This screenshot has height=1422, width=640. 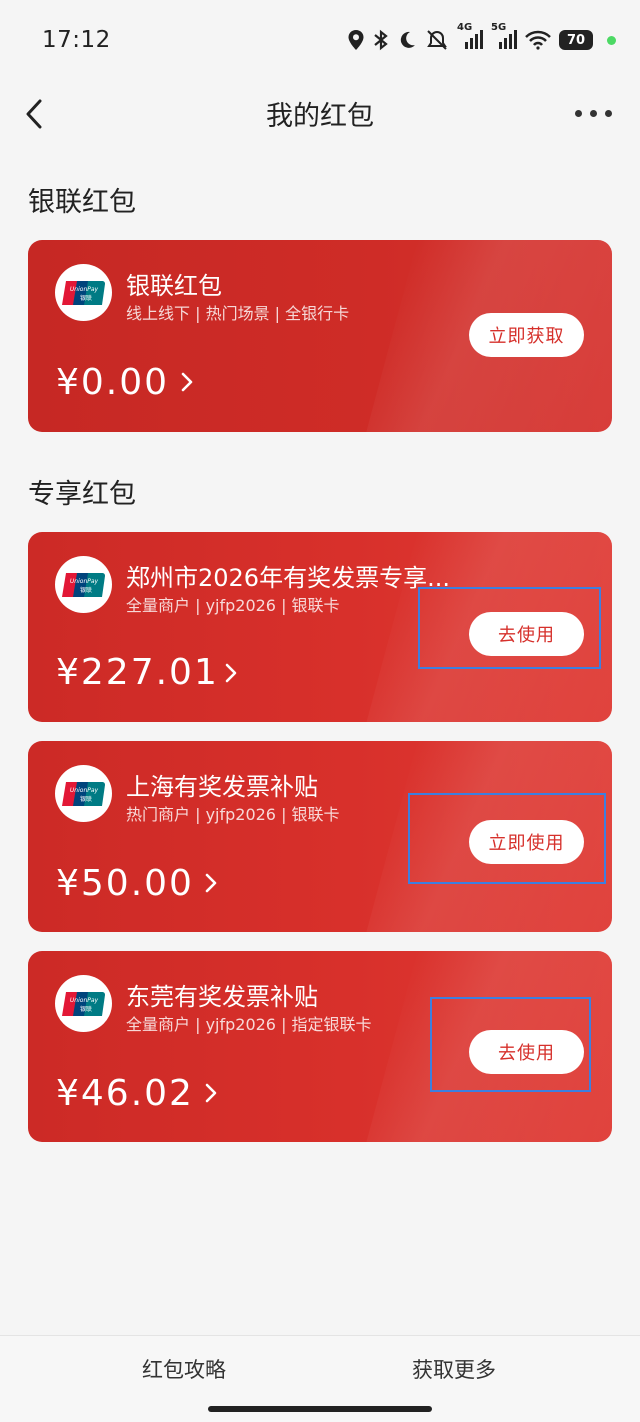 I want to click on card-amount: ¥50.00, so click(x=125, y=883).